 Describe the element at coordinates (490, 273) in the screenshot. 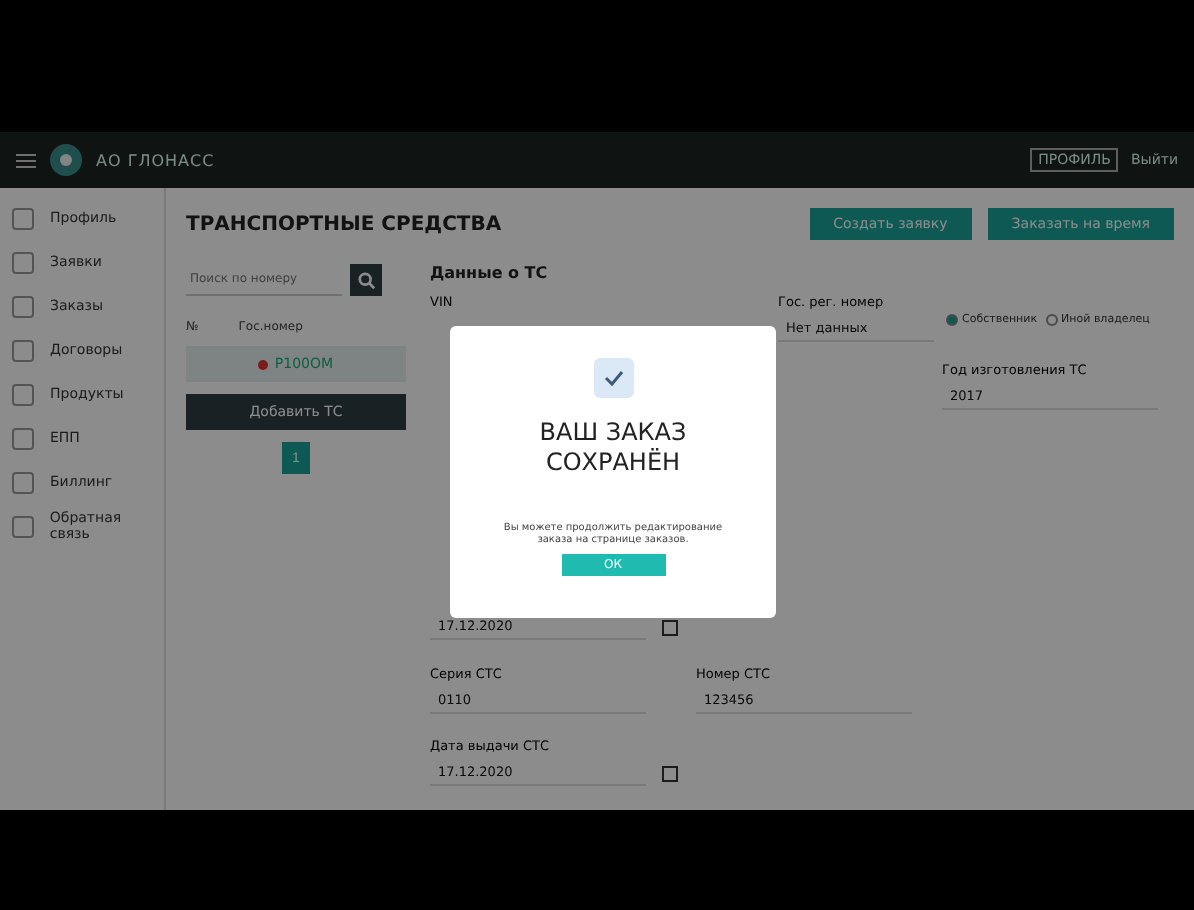

I see `form-title: Данные о ТС` at that location.